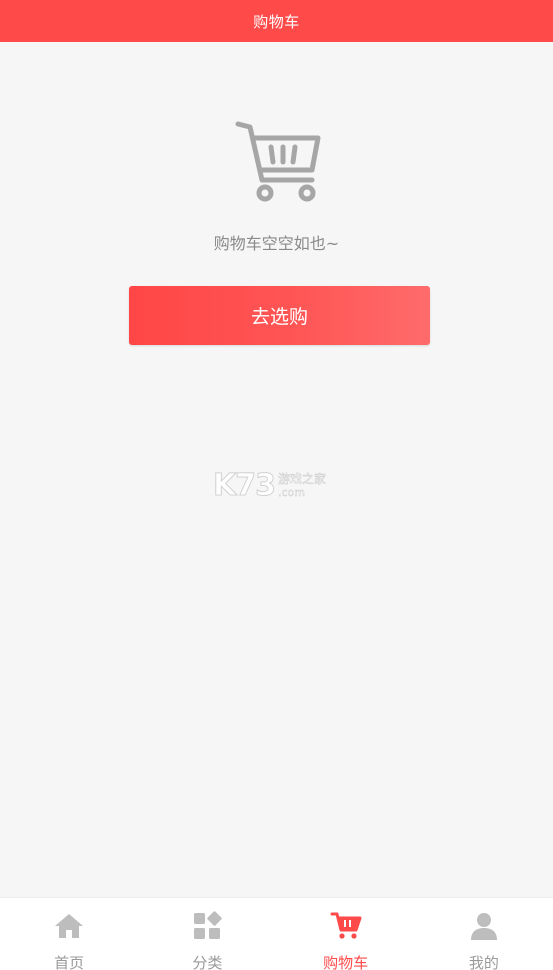 This screenshot has height=970, width=553. What do you see at coordinates (69, 926) in the screenshot?
I see `home-icon` at bounding box center [69, 926].